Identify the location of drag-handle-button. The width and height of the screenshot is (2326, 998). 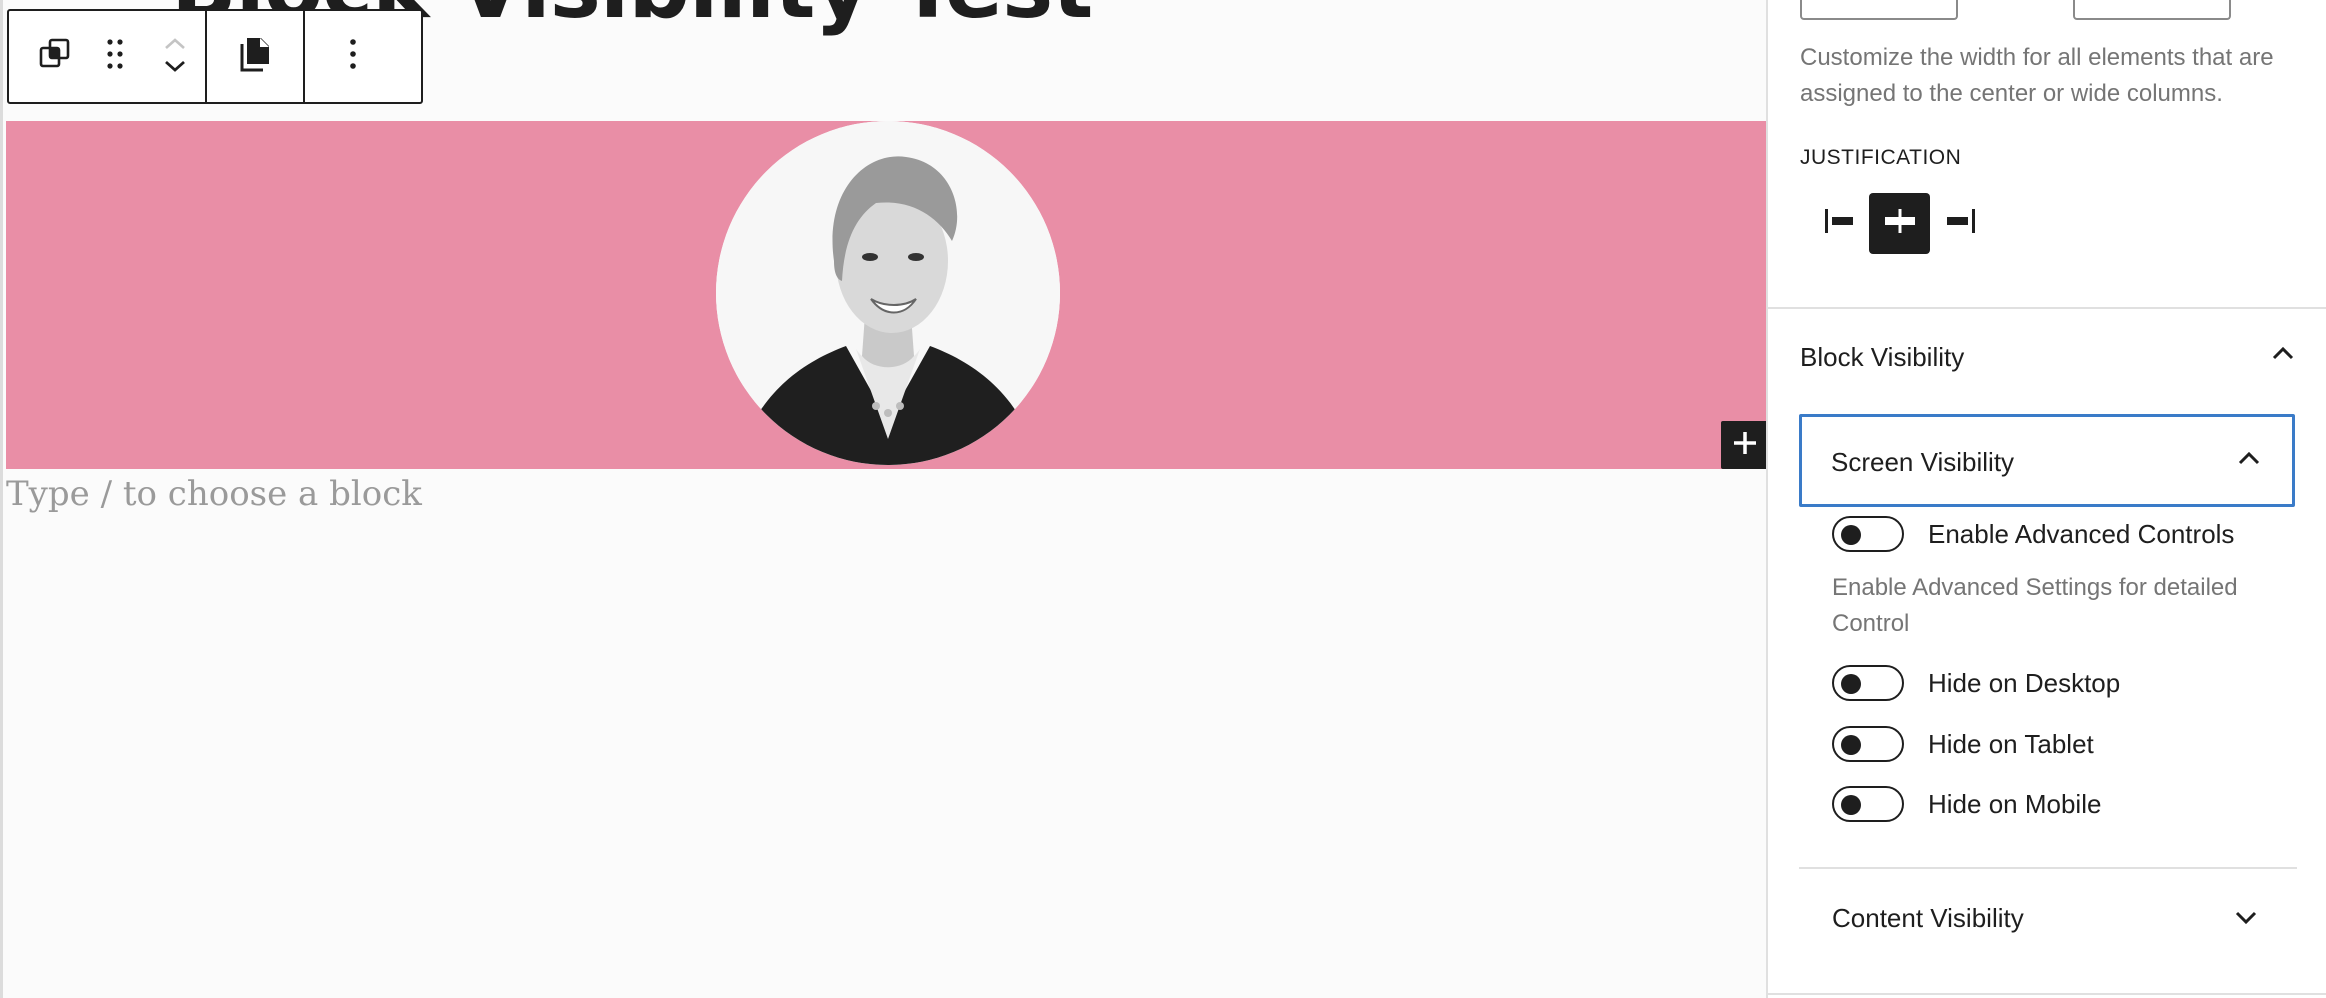
(115, 56).